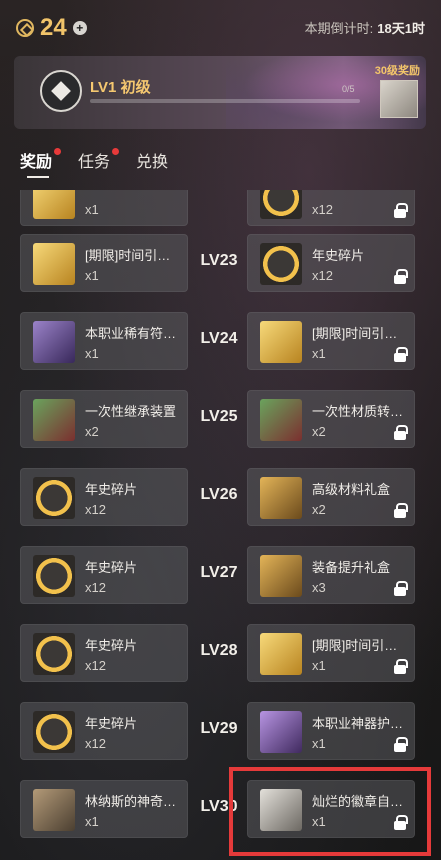 Image resolution: width=441 pixels, height=860 pixels. I want to click on reward-row: 年史碎片 x12 装备提升礼盒 x3 LV27, so click(220, 576).